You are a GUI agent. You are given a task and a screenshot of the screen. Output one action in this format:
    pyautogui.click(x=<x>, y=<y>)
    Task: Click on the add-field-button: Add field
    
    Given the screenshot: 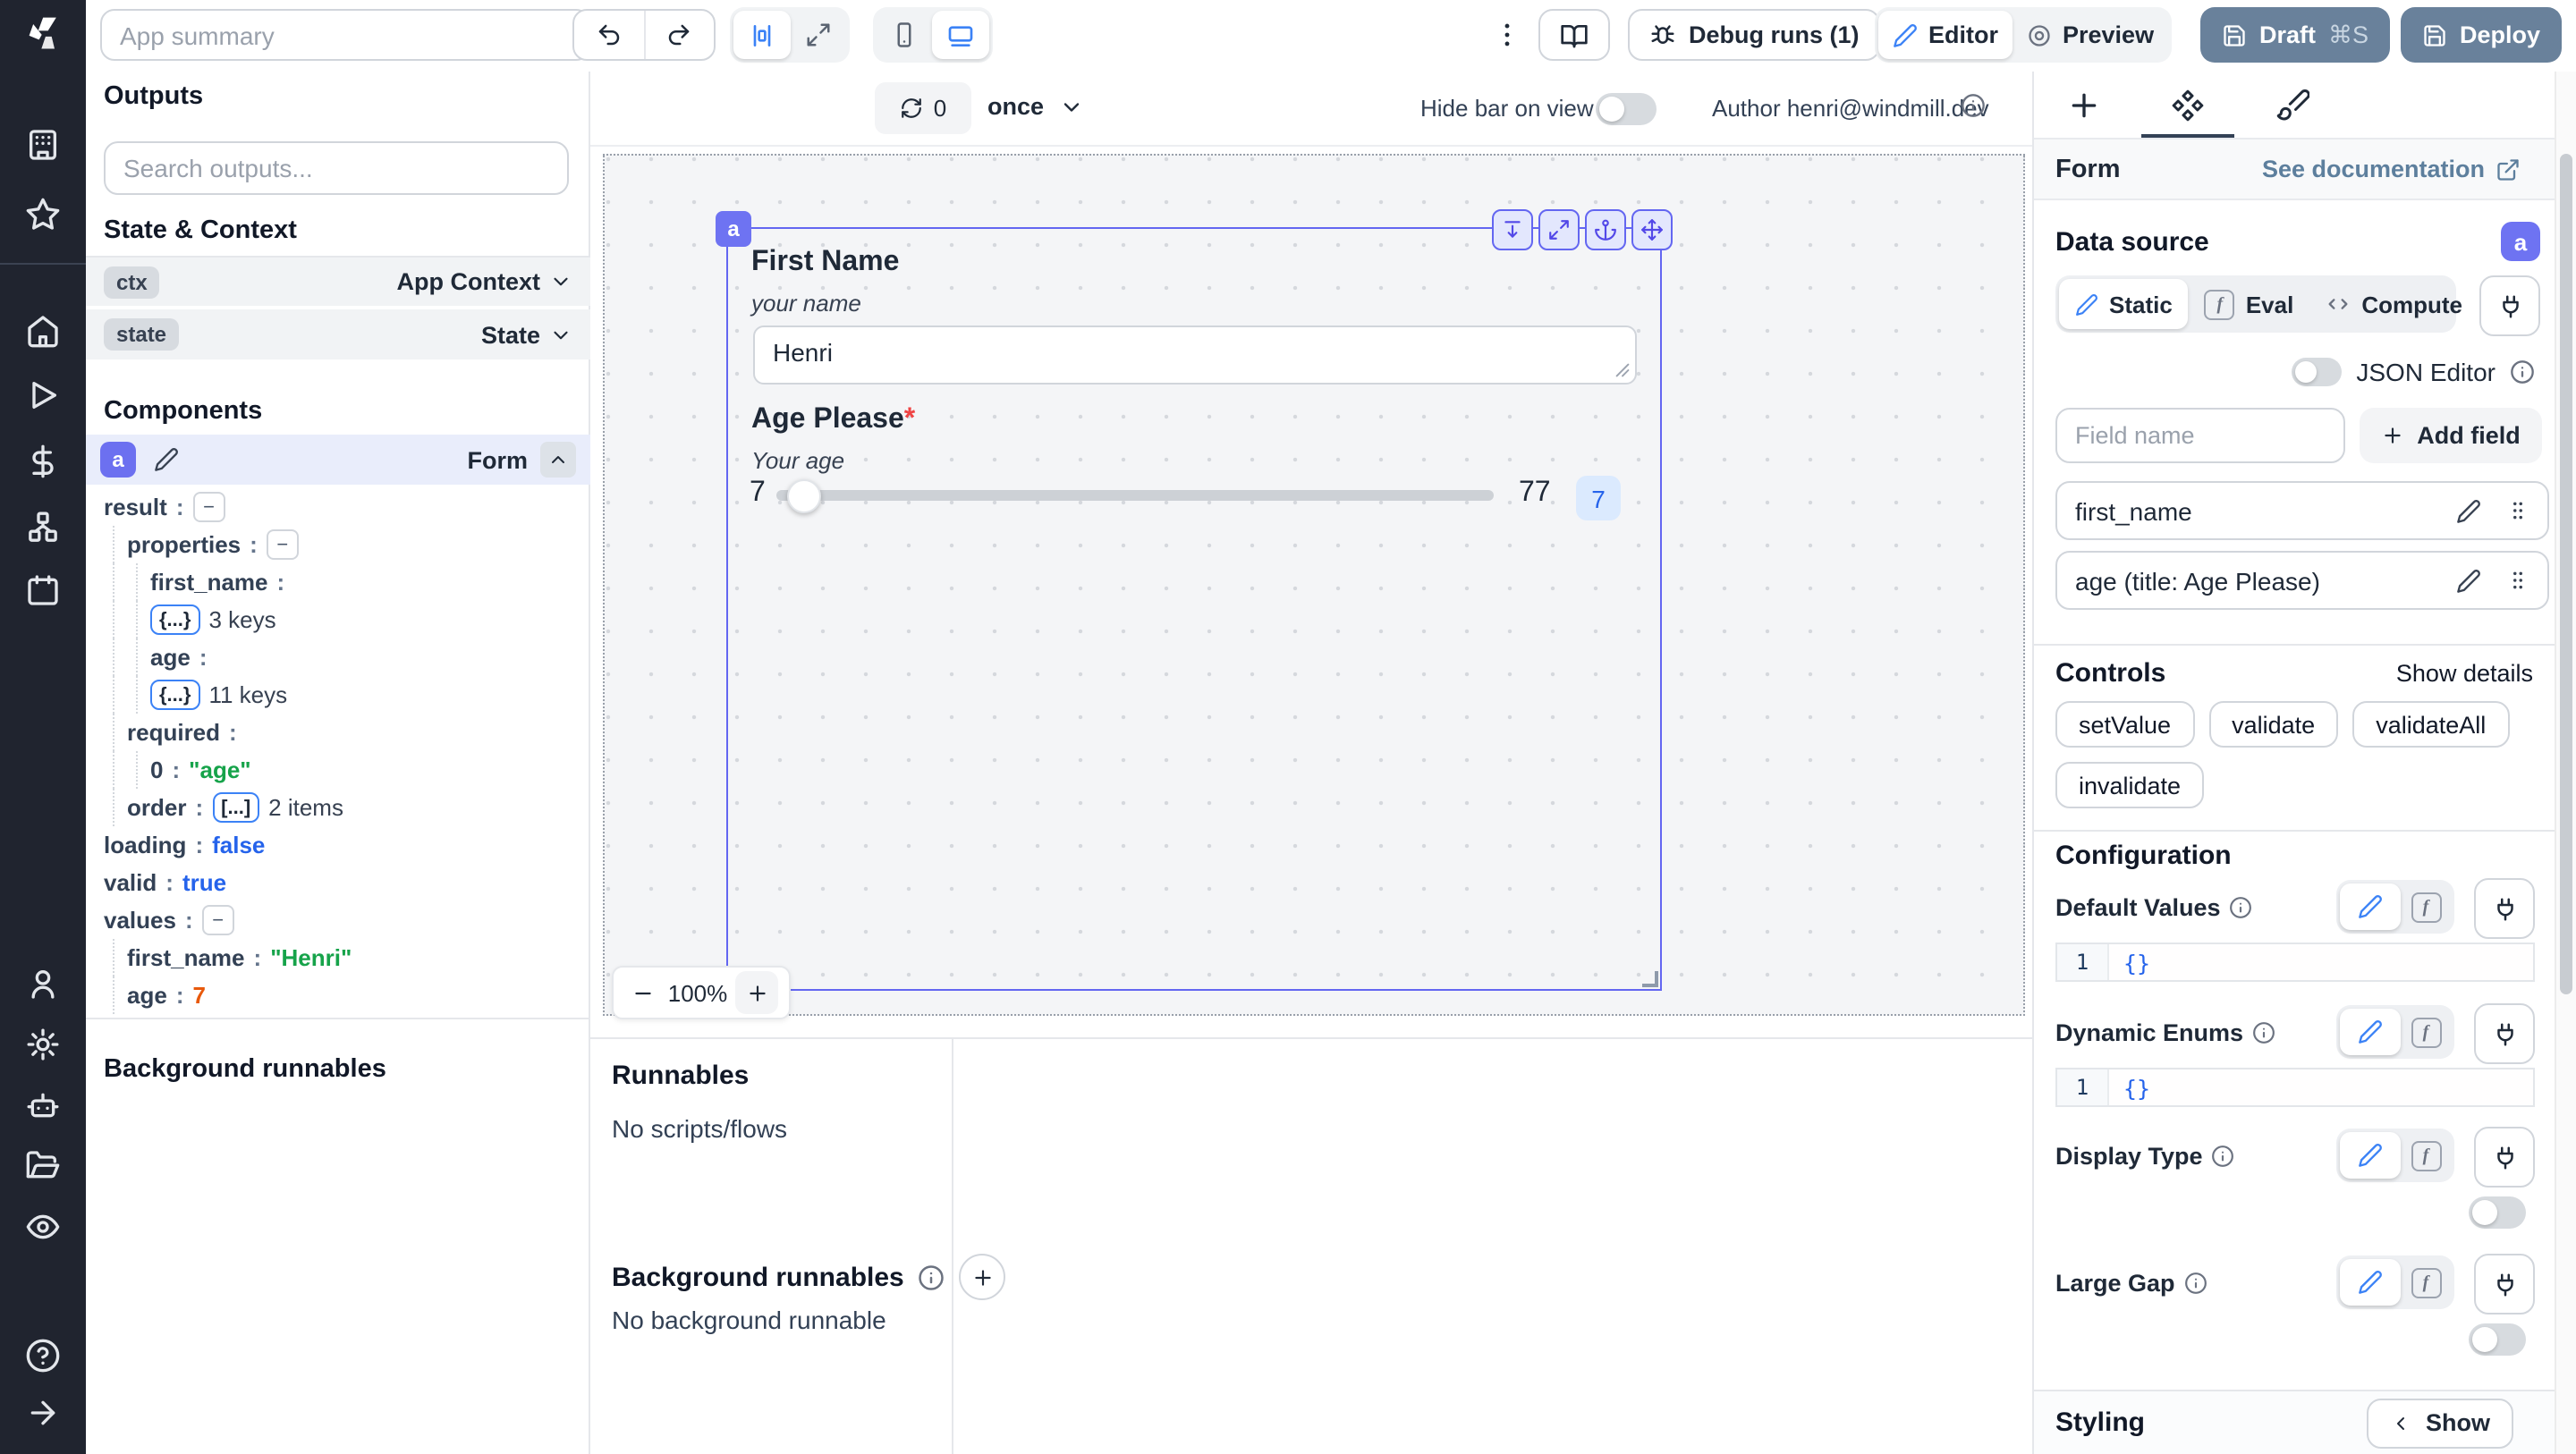 What is the action you would take?
    pyautogui.click(x=2451, y=436)
    